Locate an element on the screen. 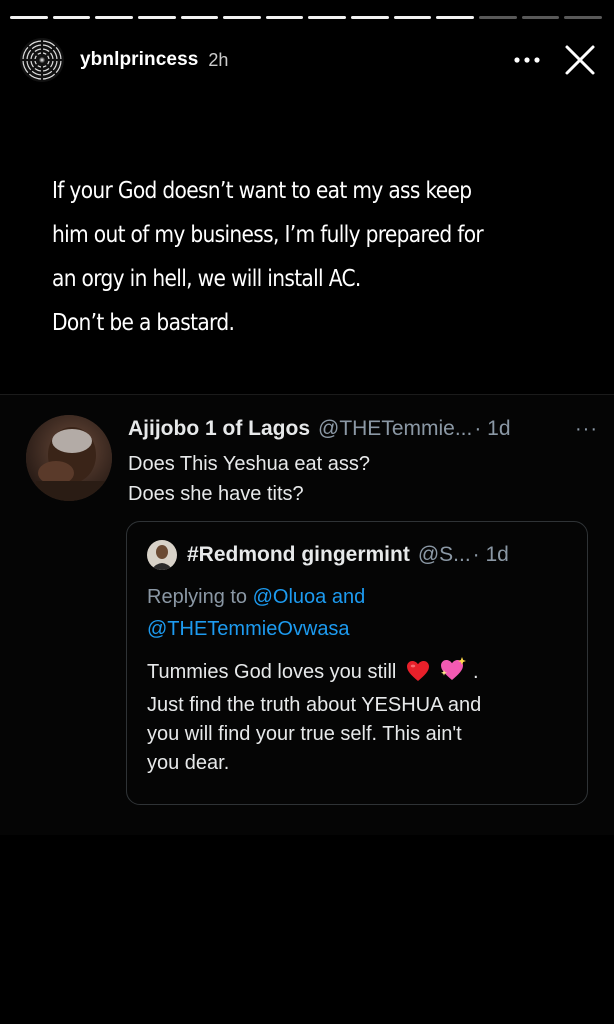  tweet-line: Does she have tits? is located at coordinates (216, 494).